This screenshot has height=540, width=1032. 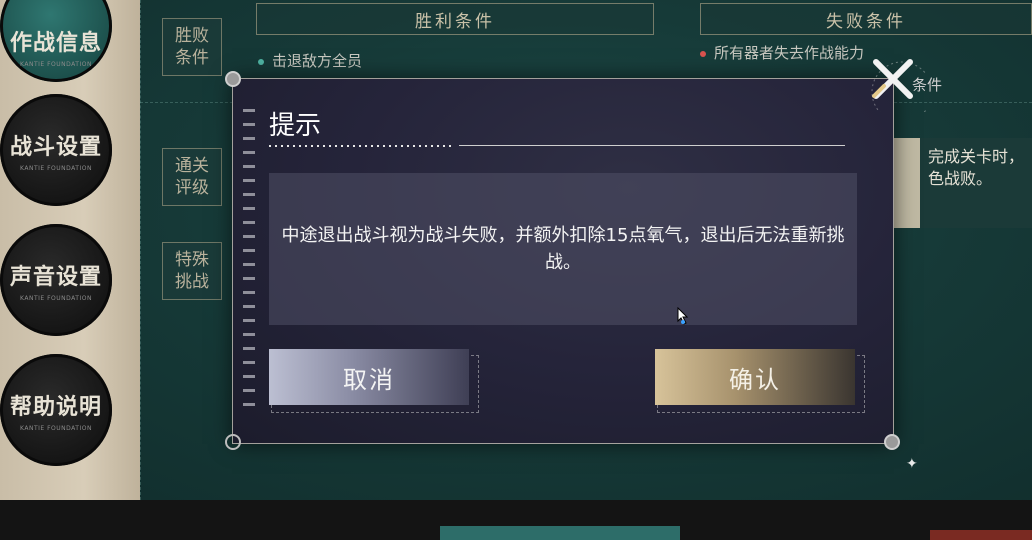 I want to click on dialog-ruler-decoration, so click(x=249, y=269).